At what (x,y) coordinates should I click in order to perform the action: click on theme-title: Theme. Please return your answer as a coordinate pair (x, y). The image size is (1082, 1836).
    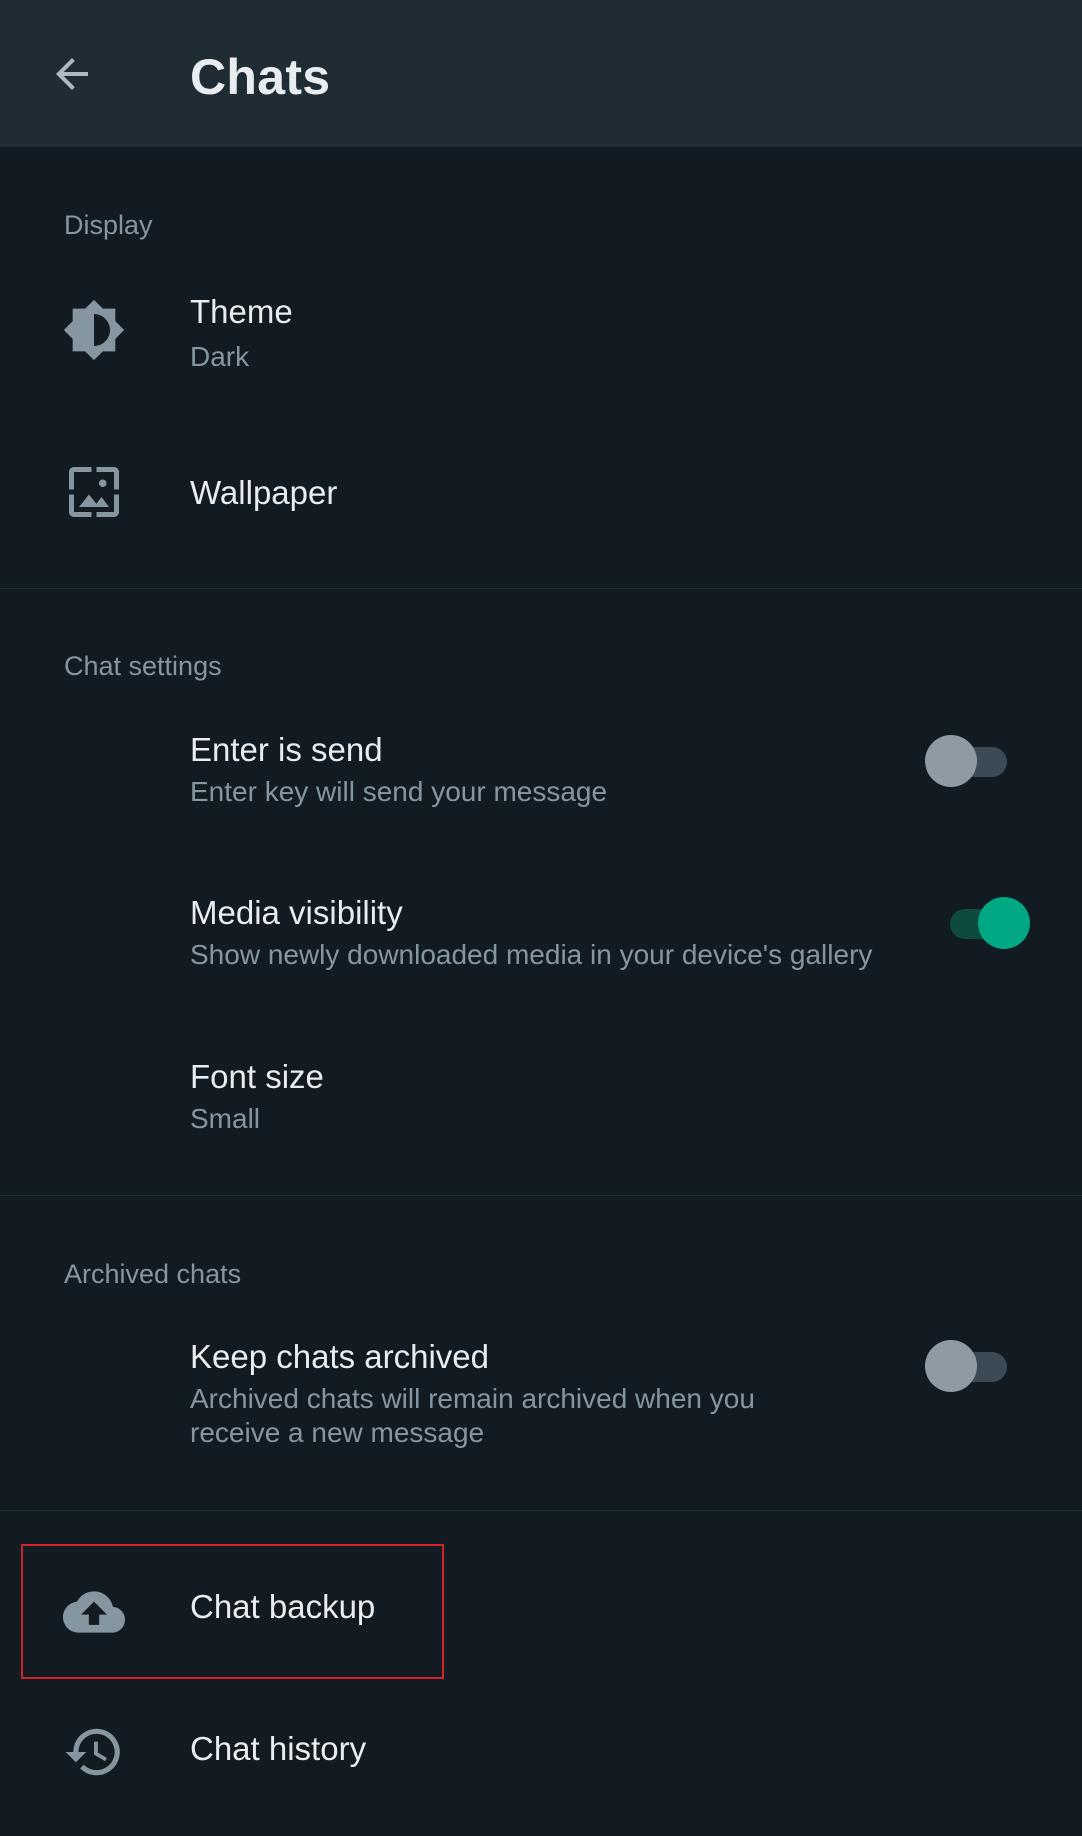
    Looking at the image, I should click on (241, 311).